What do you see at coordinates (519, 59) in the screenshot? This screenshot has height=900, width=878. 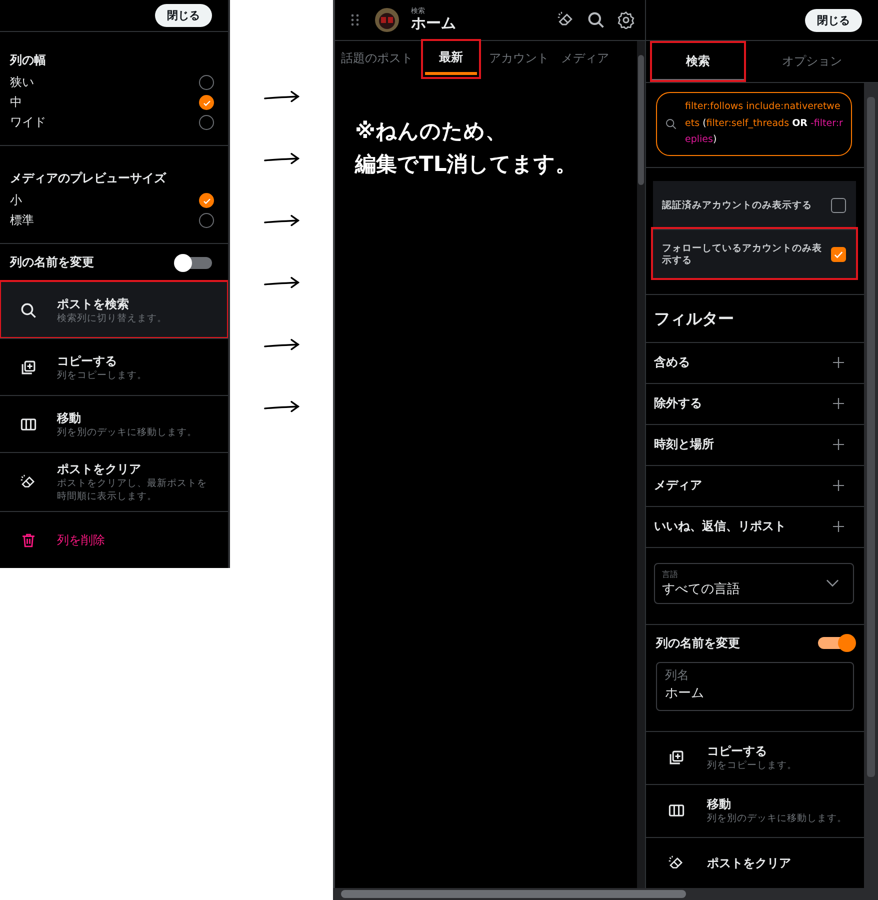 I see `tab: アカウント` at bounding box center [519, 59].